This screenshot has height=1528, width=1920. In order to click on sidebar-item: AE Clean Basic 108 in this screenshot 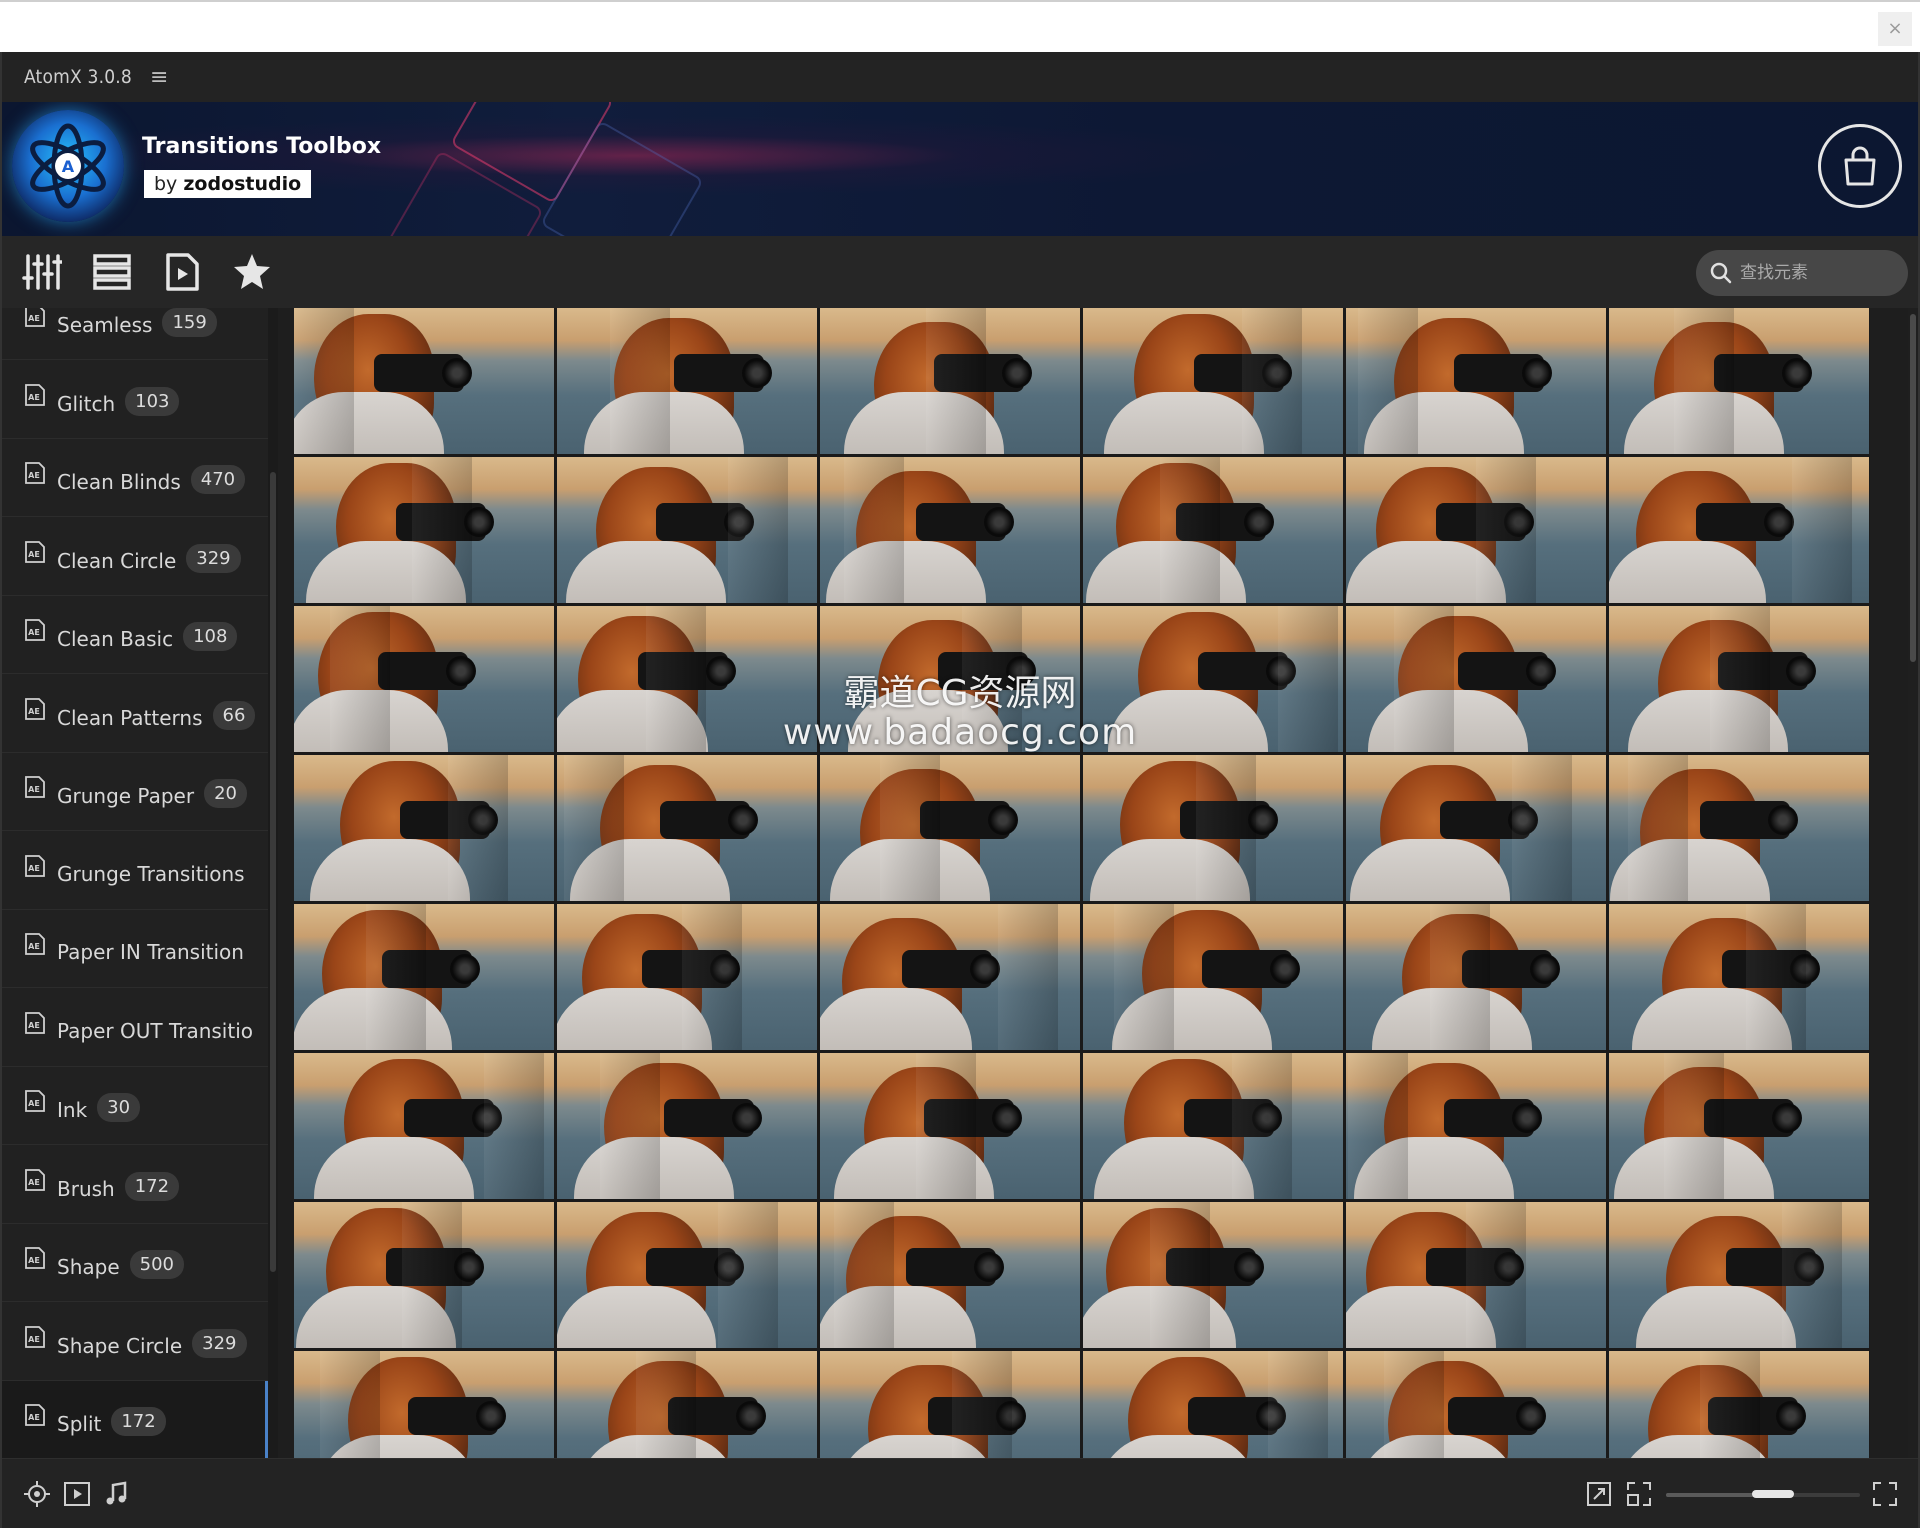, I will do `click(135, 635)`.